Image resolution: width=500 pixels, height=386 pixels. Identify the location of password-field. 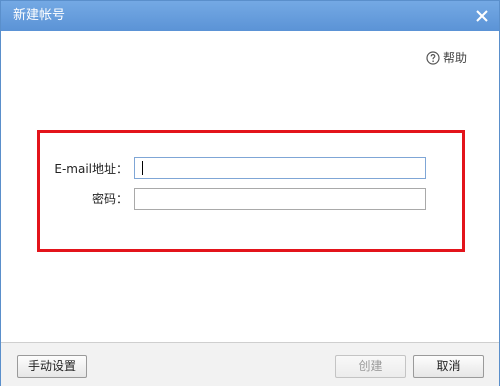
(280, 199).